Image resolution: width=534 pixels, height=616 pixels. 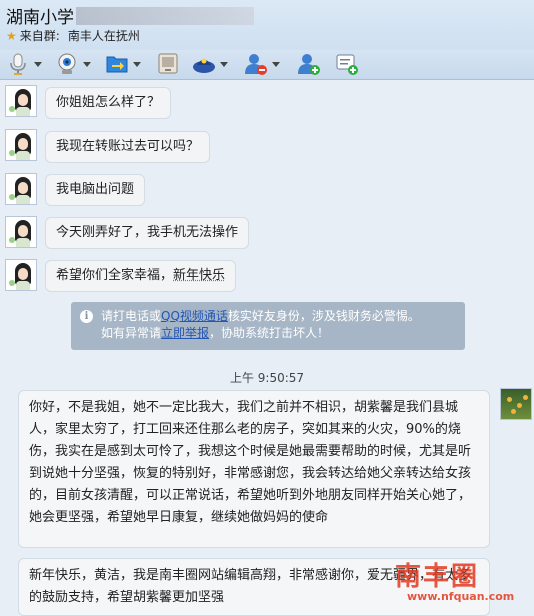 I want to click on add-contact-icon, so click(x=309, y=64).